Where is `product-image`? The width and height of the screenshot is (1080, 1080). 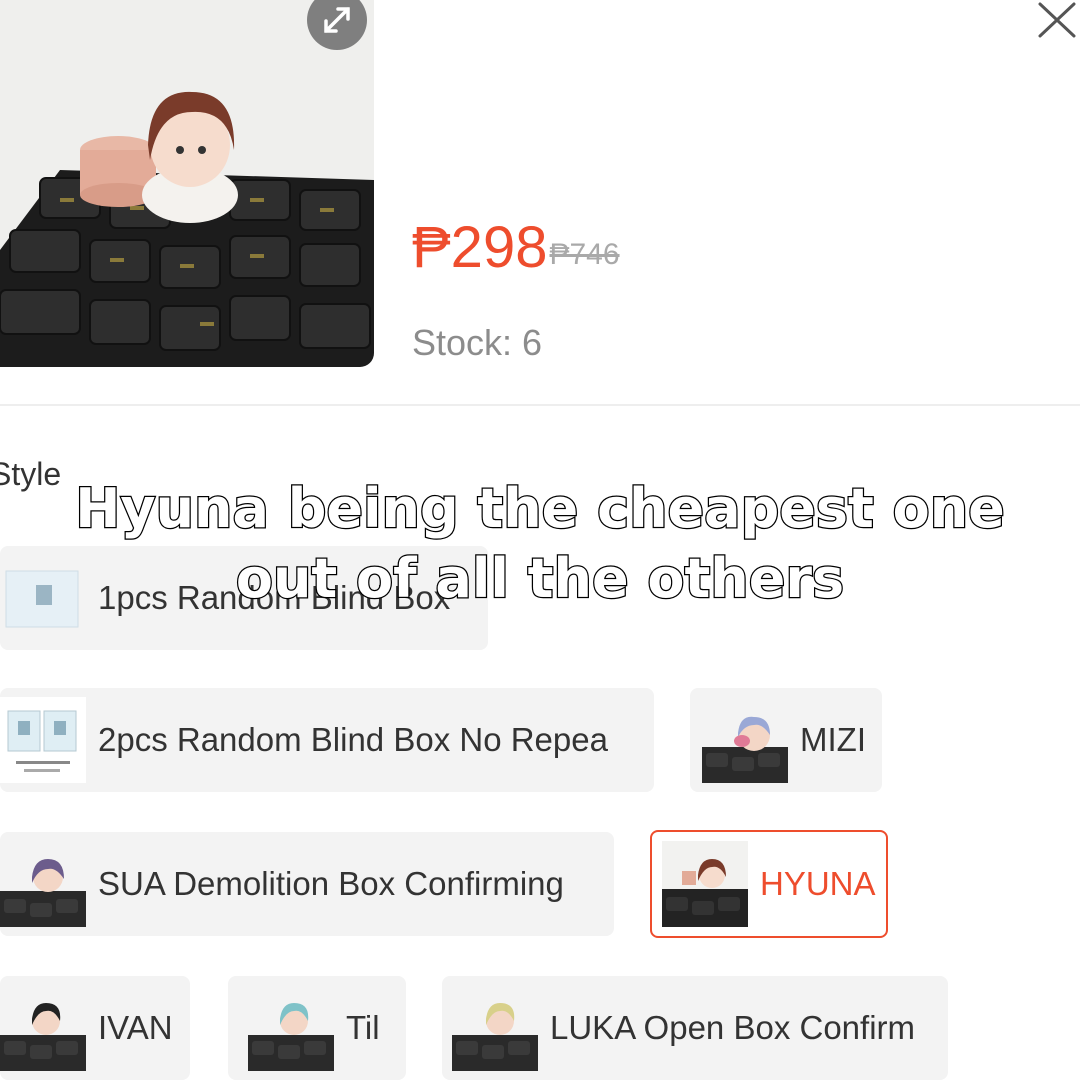 product-image is located at coordinates (187, 183).